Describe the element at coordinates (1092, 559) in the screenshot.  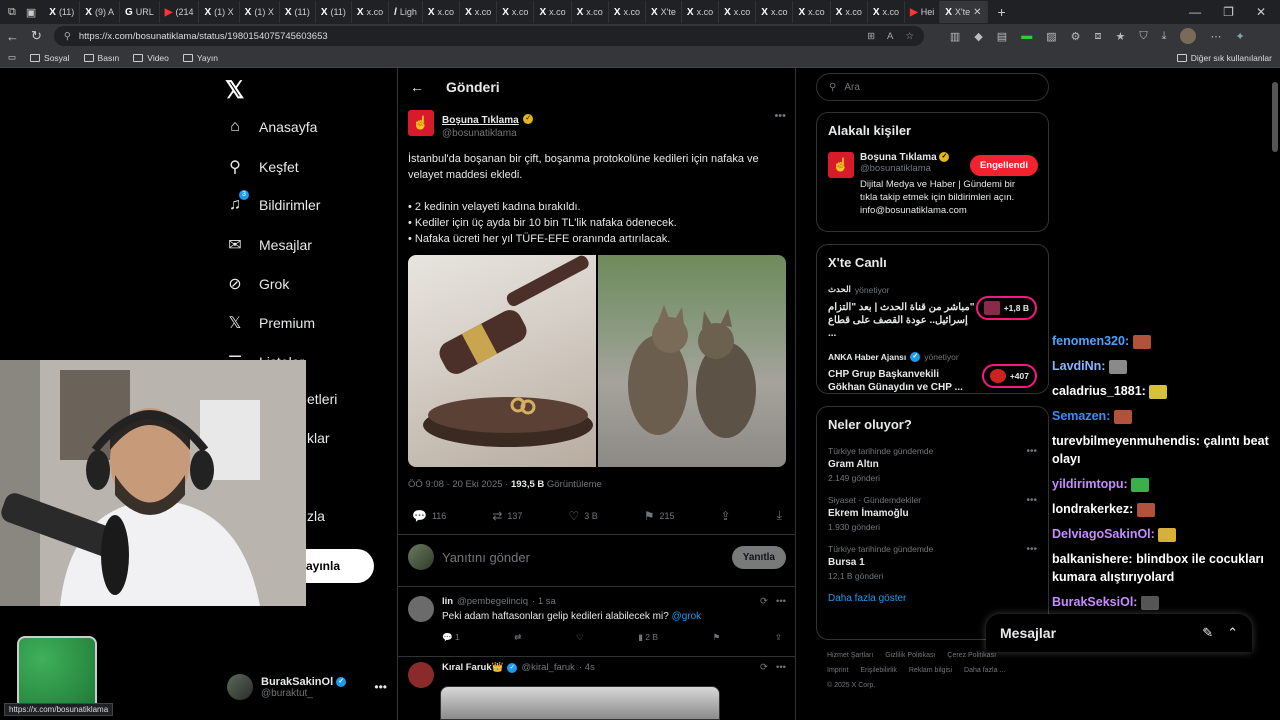
I see `chat-username: balkanishere:` at that location.